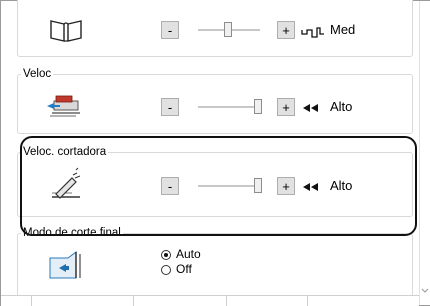 Image resolution: width=430 pixels, height=306 pixels. Describe the element at coordinates (188, 254) in the screenshot. I see `radio-auto-label: Auto` at that location.